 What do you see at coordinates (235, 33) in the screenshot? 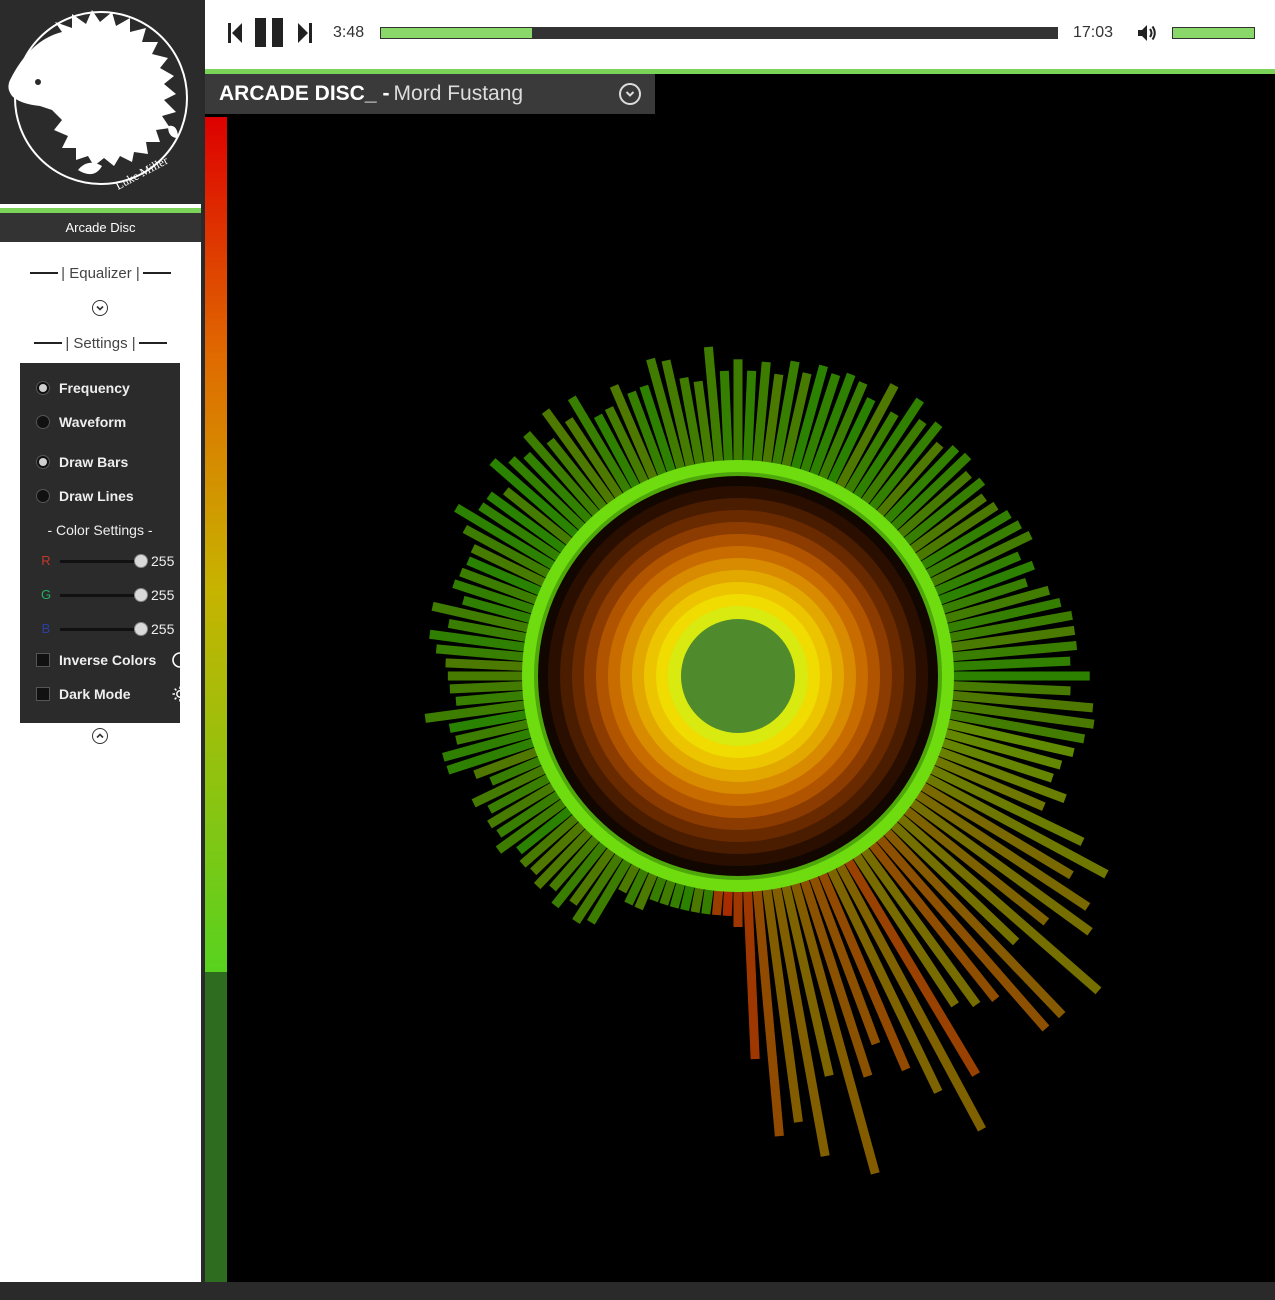
I see `previous-icon` at bounding box center [235, 33].